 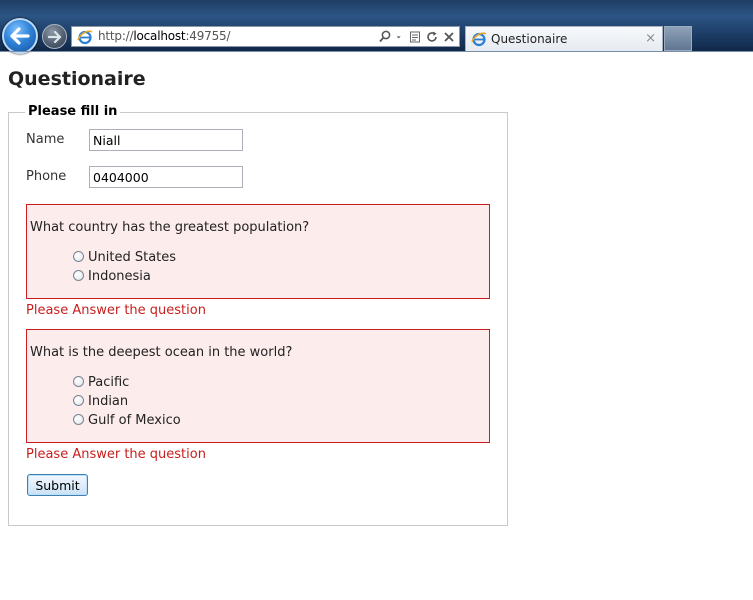 I want to click on radio-indonesia, so click(x=78, y=275).